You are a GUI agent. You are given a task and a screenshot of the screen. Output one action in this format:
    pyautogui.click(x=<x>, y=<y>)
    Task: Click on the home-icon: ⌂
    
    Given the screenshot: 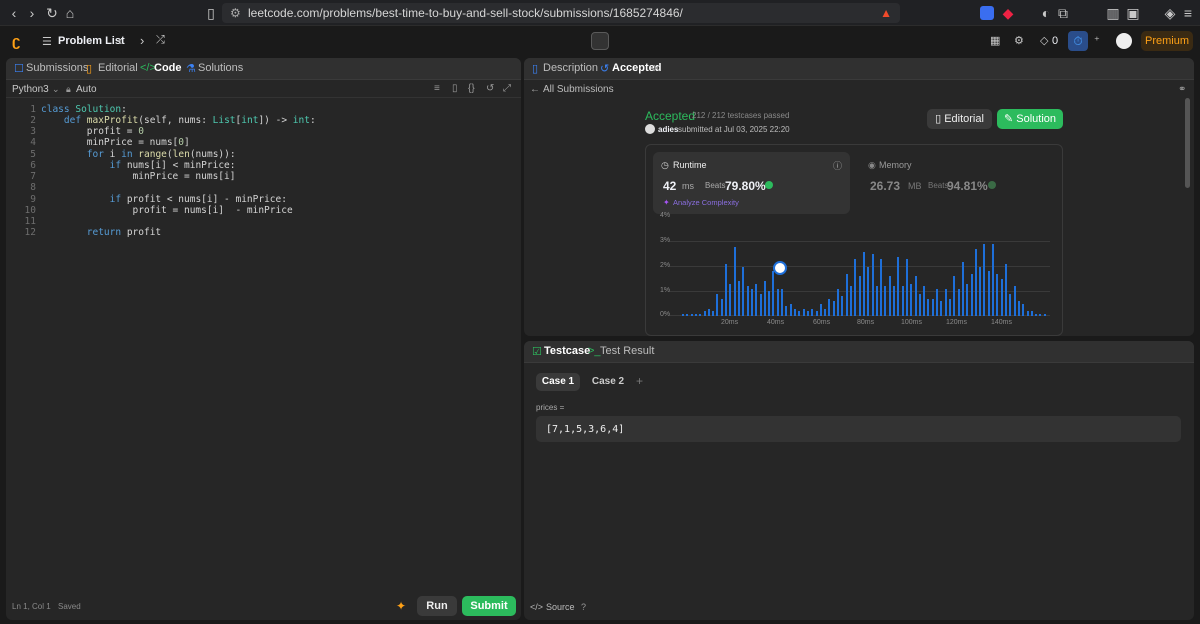 What is the action you would take?
    pyautogui.click(x=70, y=13)
    